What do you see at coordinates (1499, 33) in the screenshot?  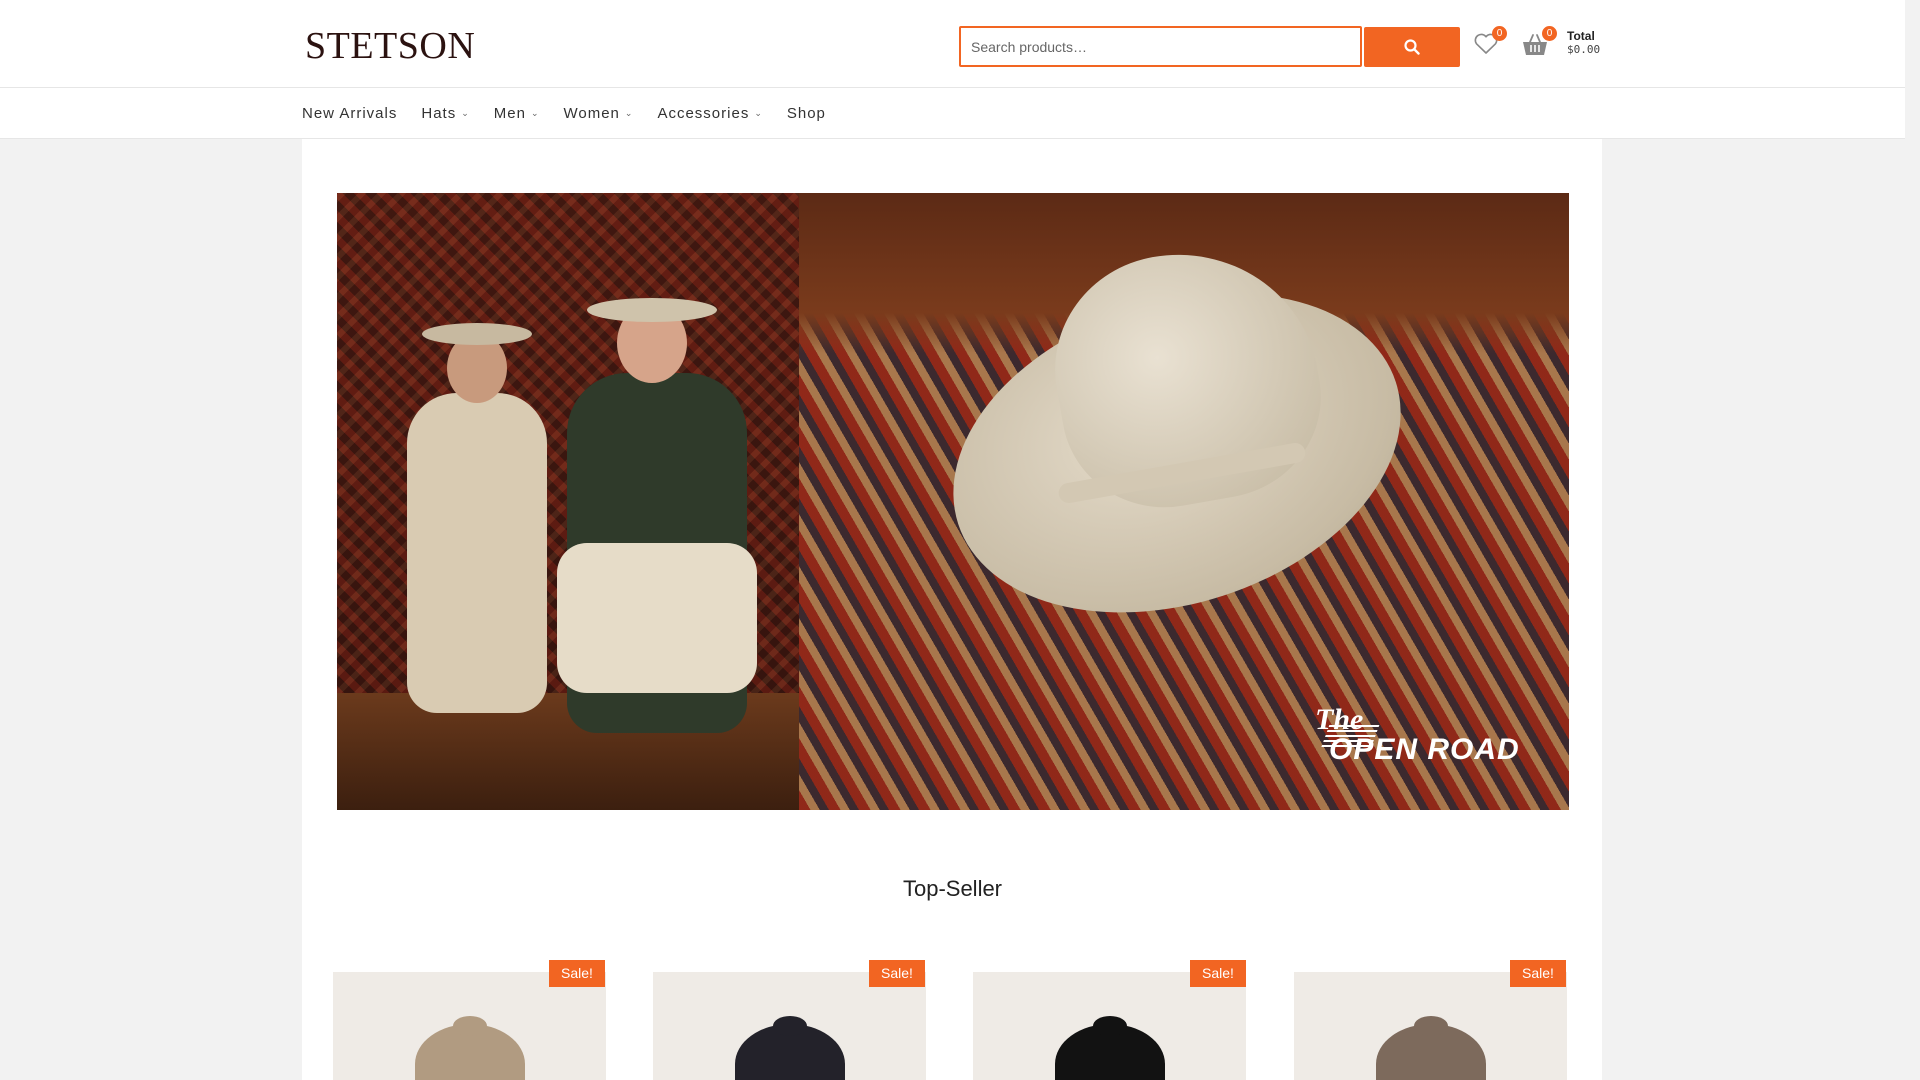 I see `wishlist-count-badge: 0` at bounding box center [1499, 33].